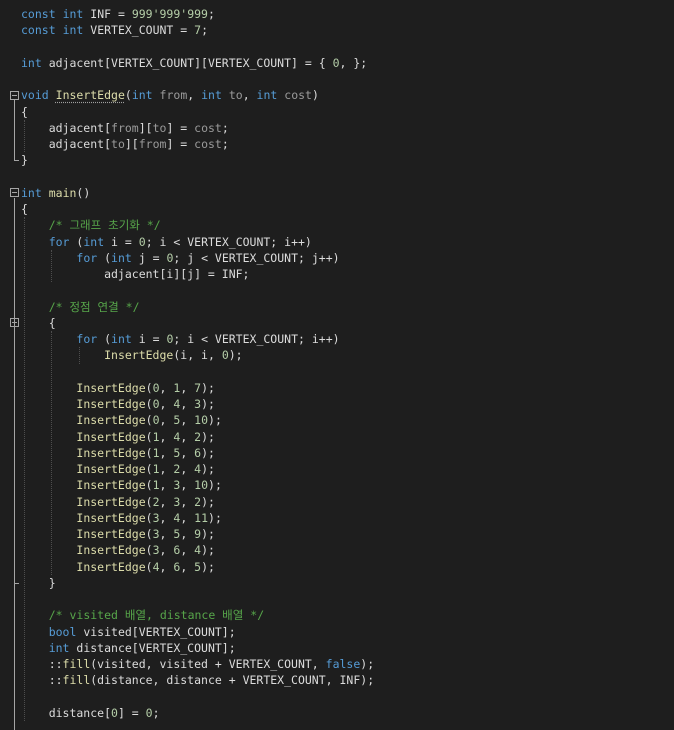  I want to click on code-text: /* 그래프 초기화 */, so click(104, 225).